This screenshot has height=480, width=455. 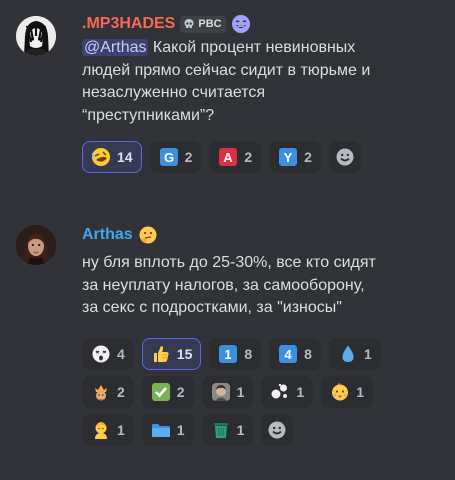 I want to click on avatar-arthas, so click(x=36, y=245).